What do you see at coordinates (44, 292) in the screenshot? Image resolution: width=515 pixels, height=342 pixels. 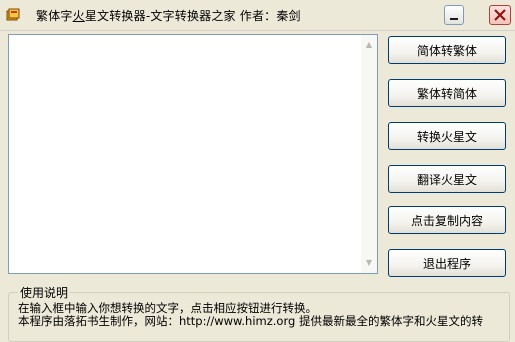 I see `usage-title: 使用说明` at bounding box center [44, 292].